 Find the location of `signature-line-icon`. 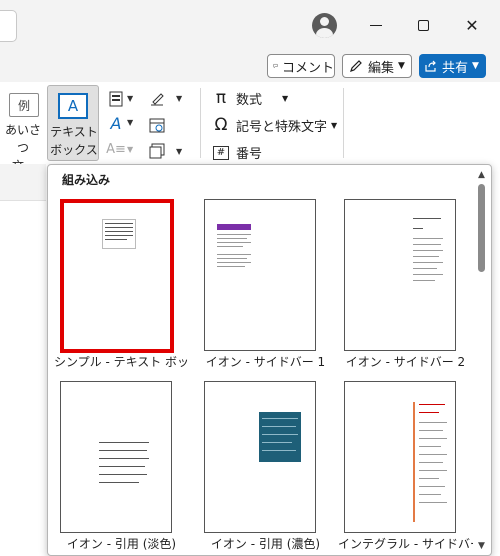

signature-line-icon is located at coordinates (157, 99).